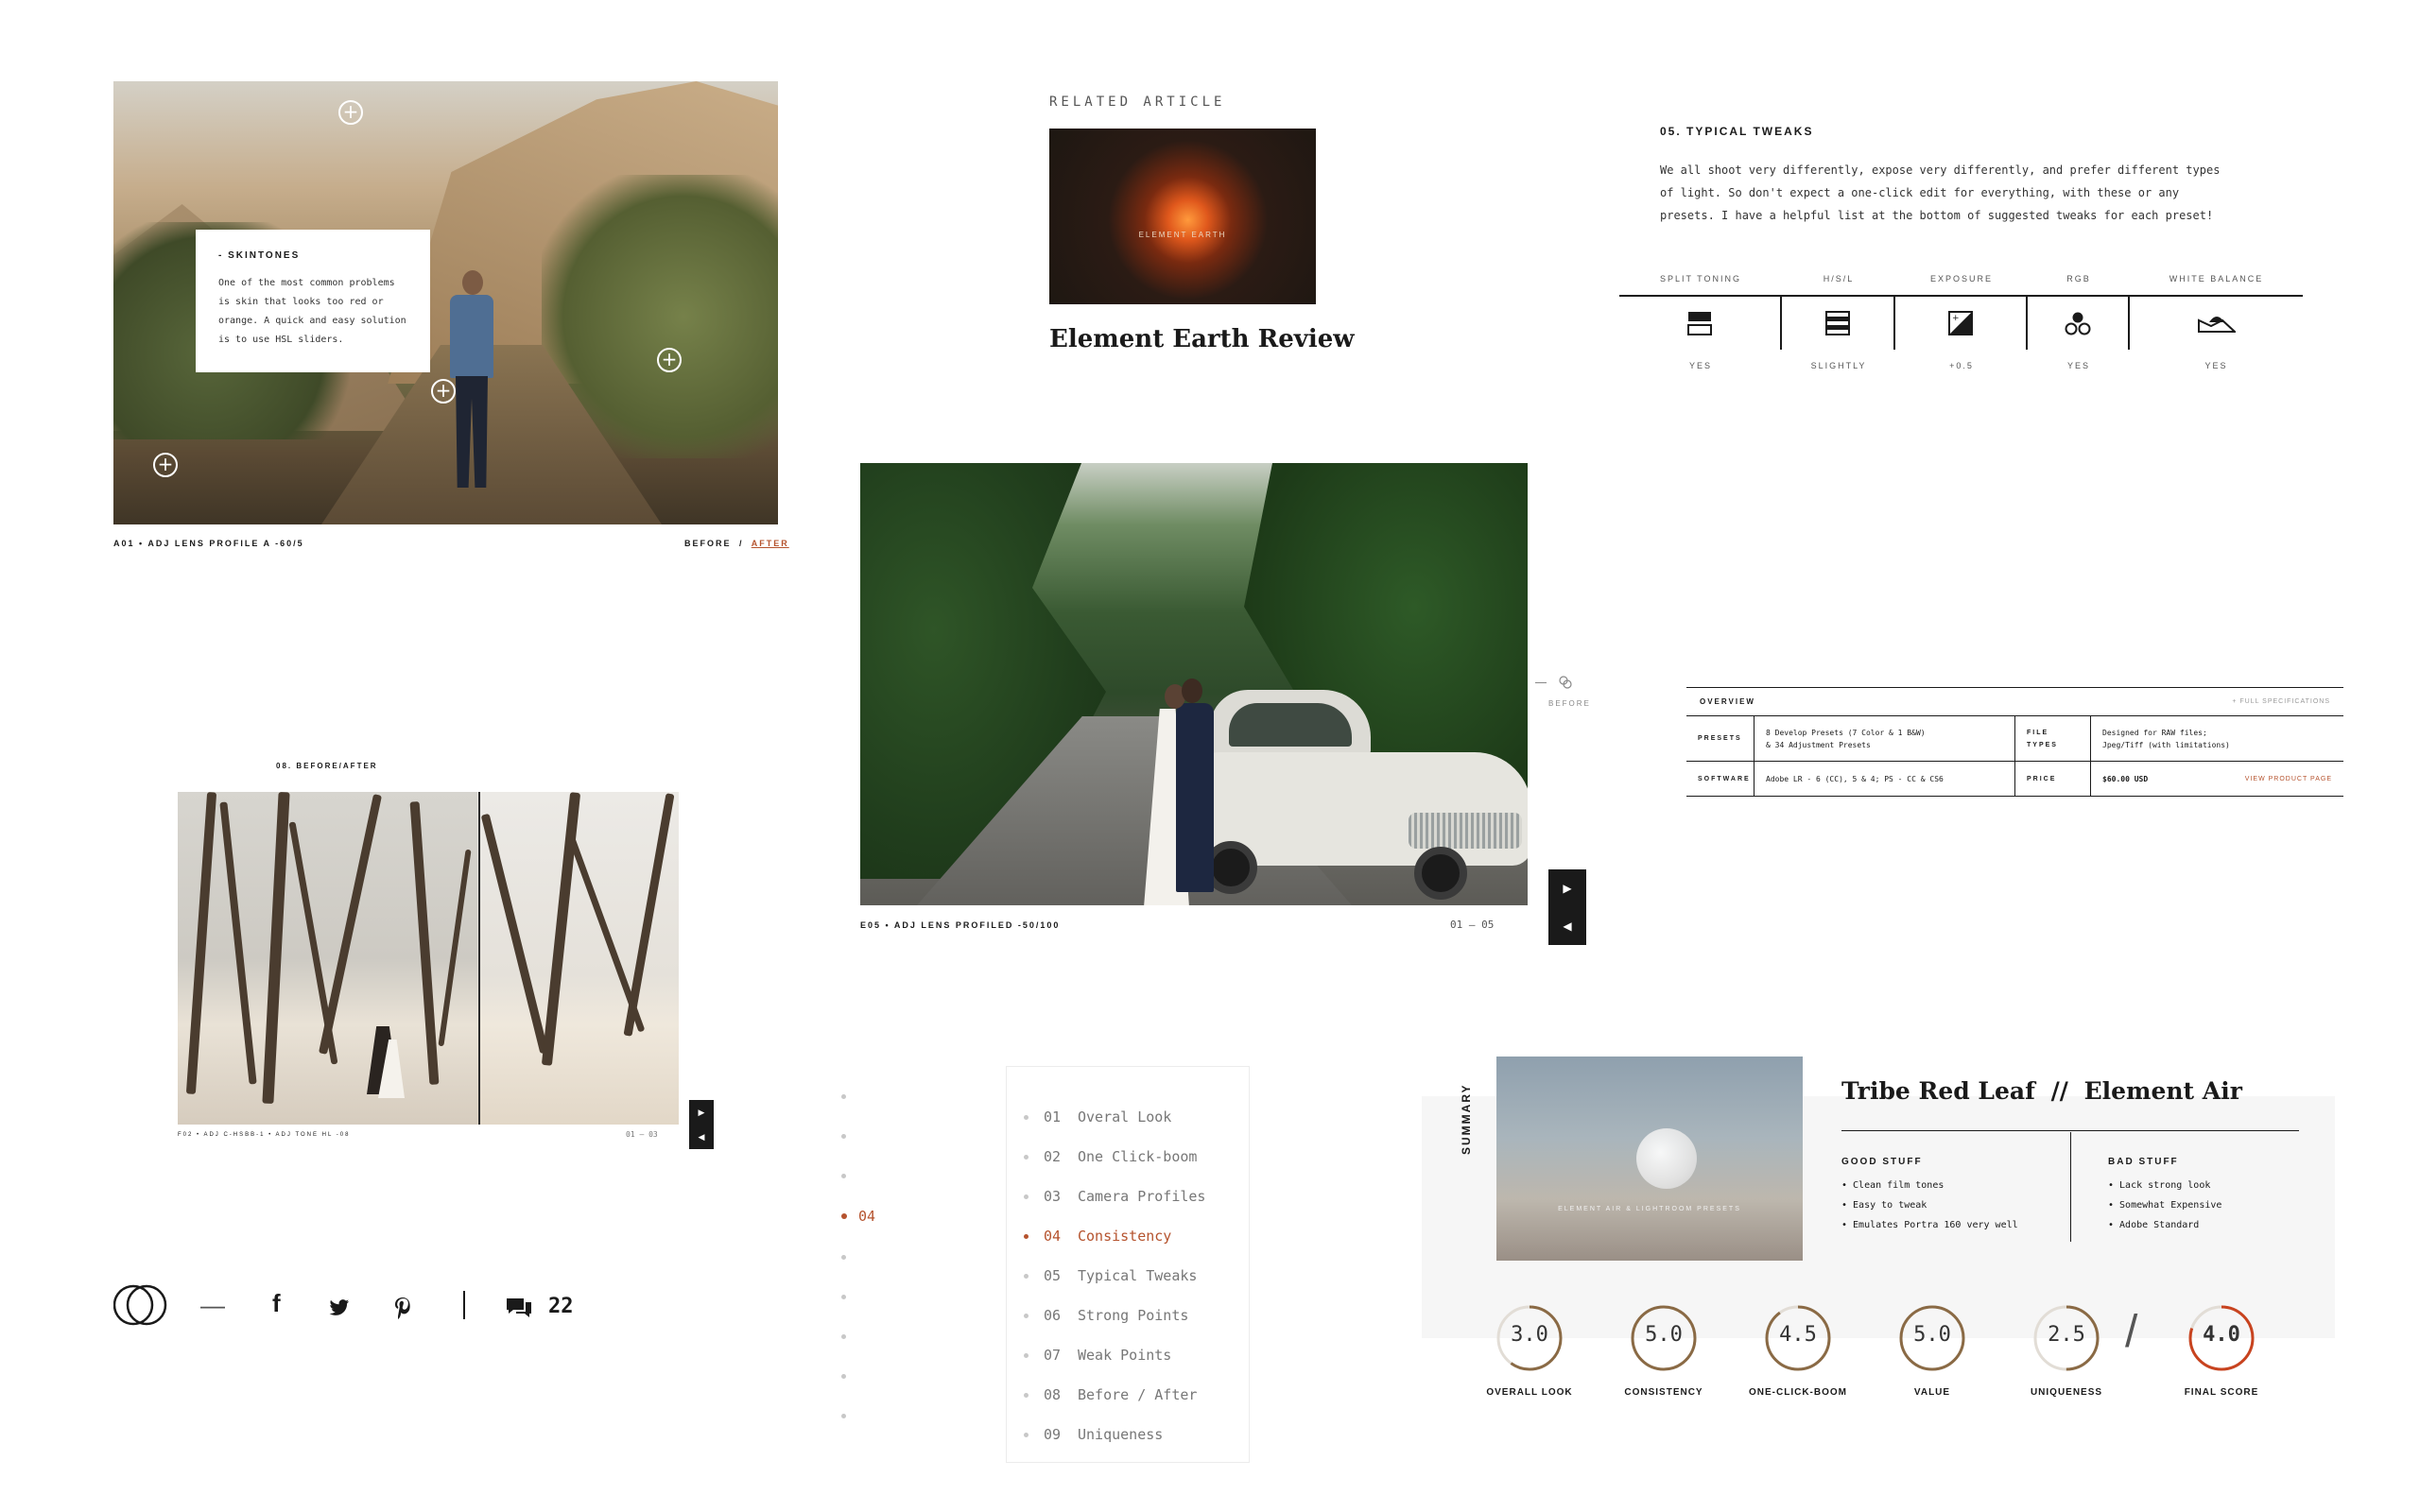 This screenshot has height=1512, width=2420. Describe the element at coordinates (642, 1134) in the screenshot. I see `before-after-counter: 01 — 03` at that location.